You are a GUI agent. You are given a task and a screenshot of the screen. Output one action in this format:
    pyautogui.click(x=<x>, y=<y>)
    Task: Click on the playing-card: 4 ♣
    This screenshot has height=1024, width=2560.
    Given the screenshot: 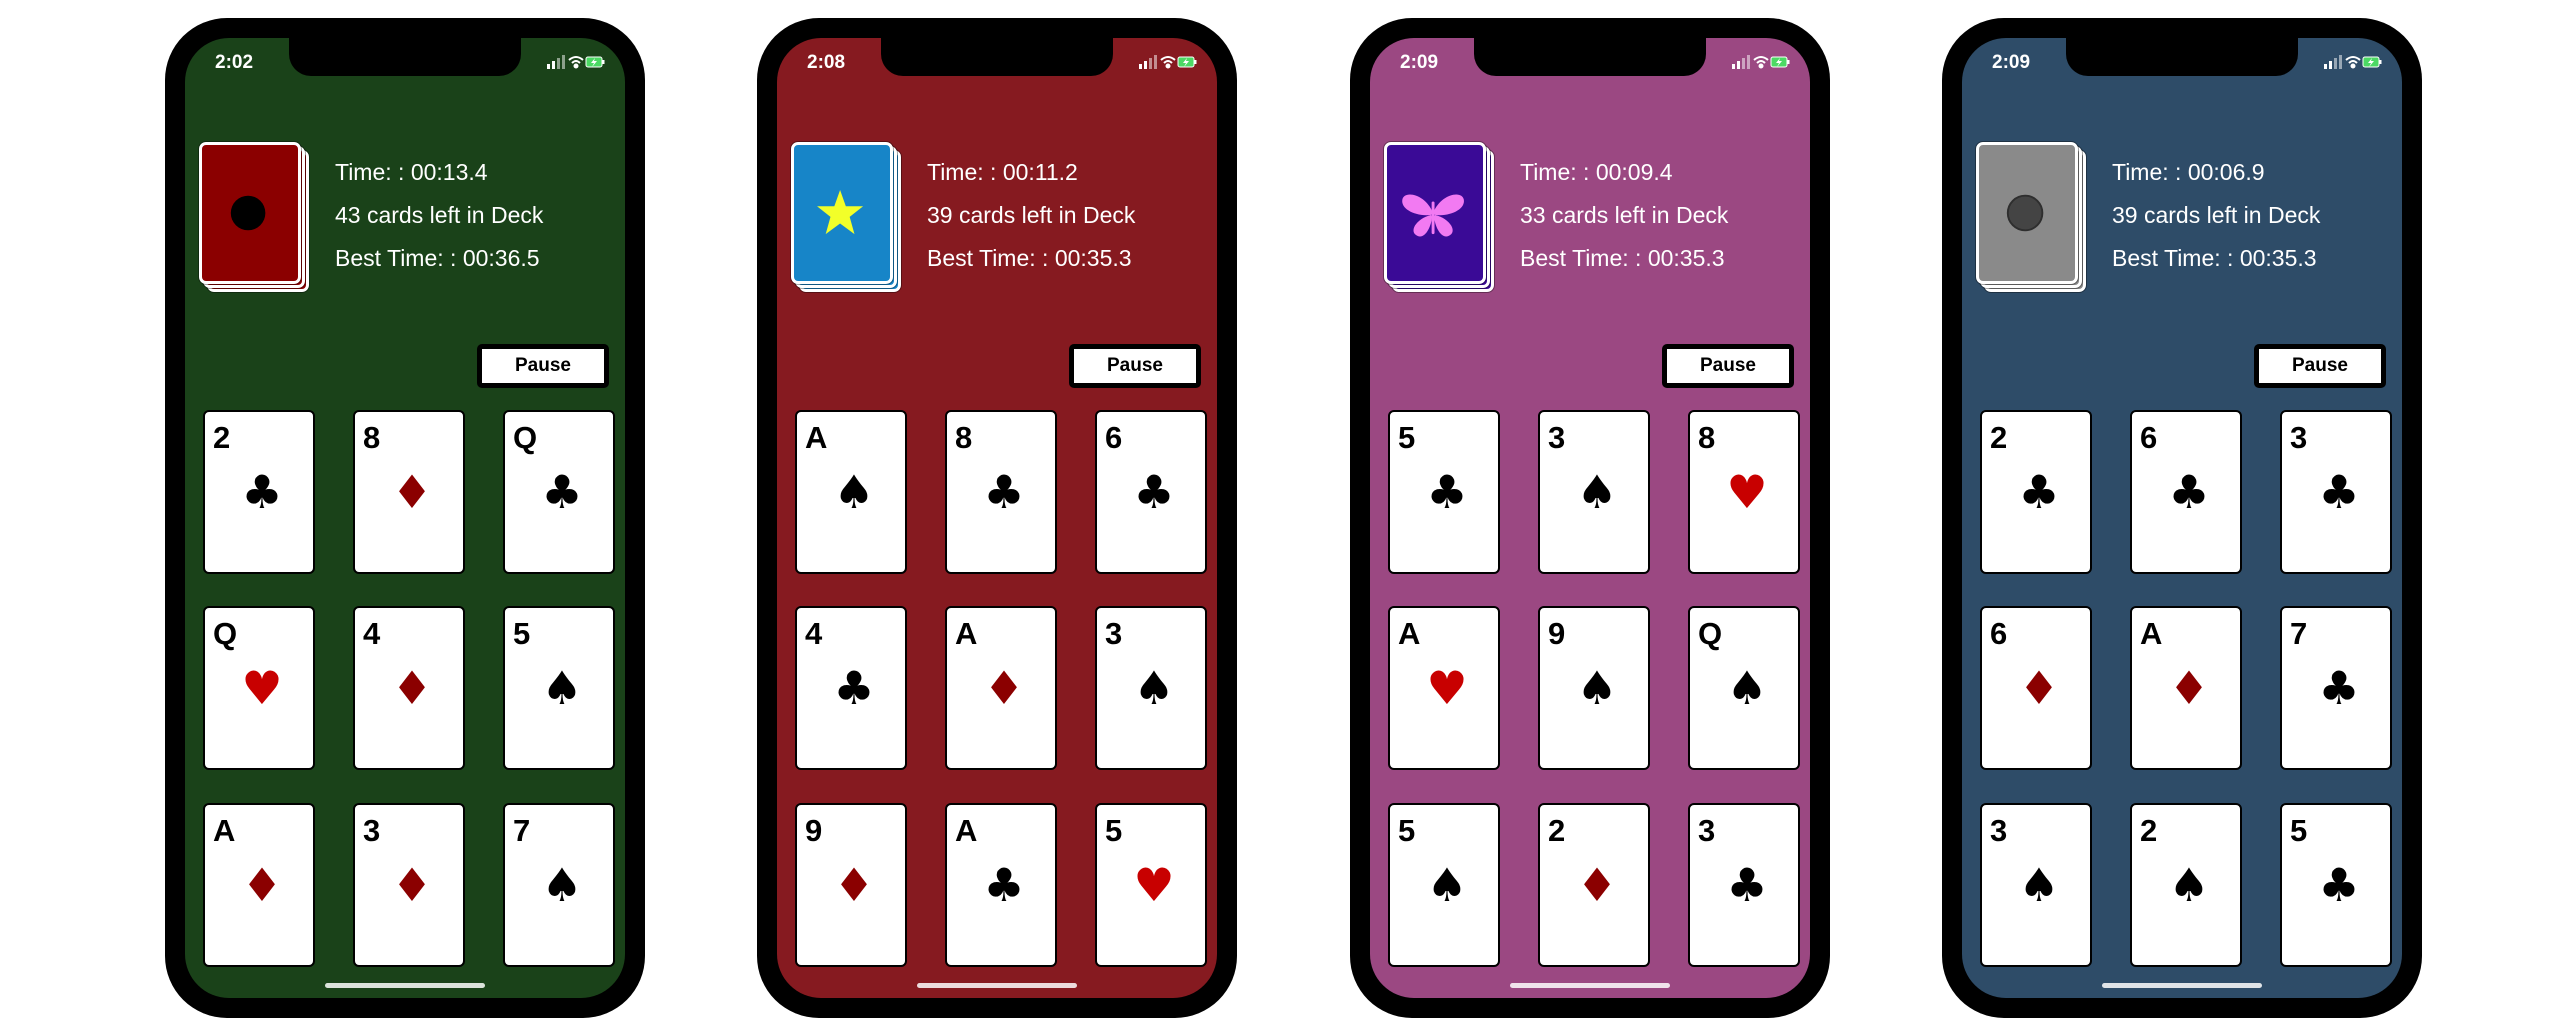 What is the action you would take?
    pyautogui.click(x=851, y=688)
    